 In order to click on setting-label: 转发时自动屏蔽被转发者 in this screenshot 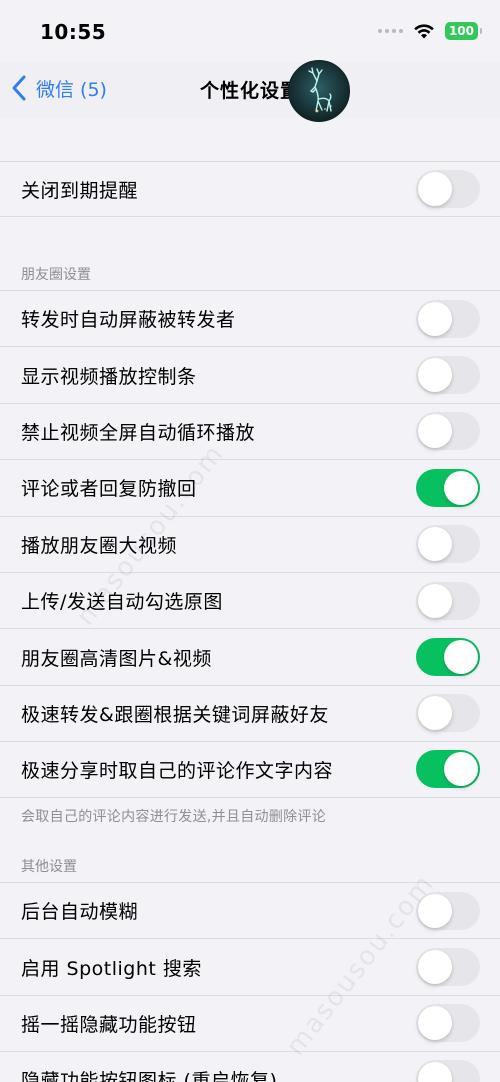, I will do `click(128, 320)`.